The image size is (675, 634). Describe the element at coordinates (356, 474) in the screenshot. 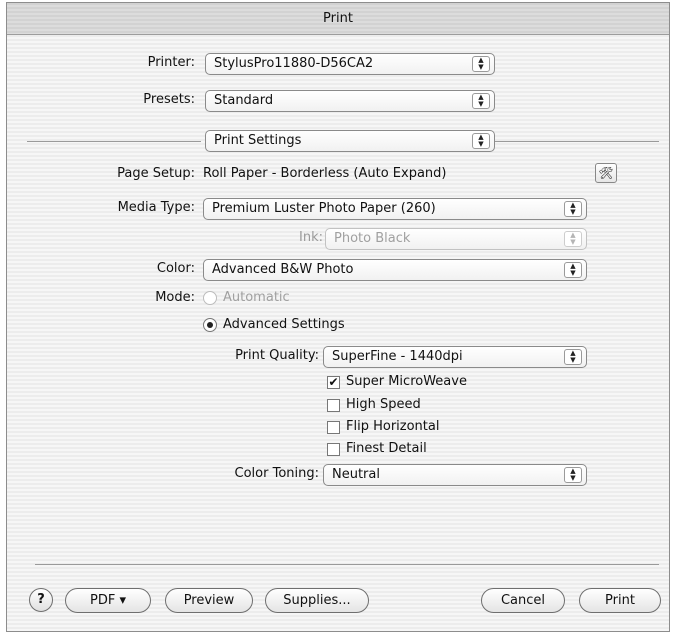

I see `color-toning-value: Neutral` at that location.